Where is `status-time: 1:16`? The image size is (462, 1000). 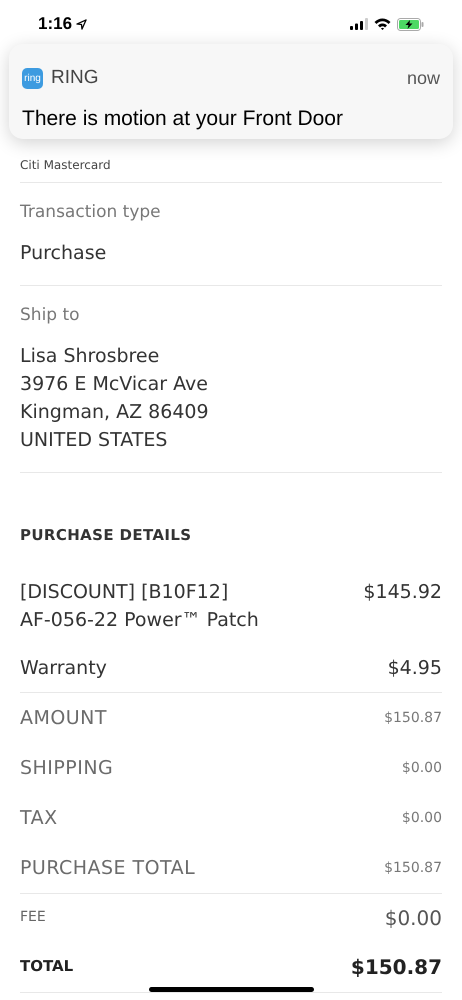 status-time: 1:16 is located at coordinates (55, 24).